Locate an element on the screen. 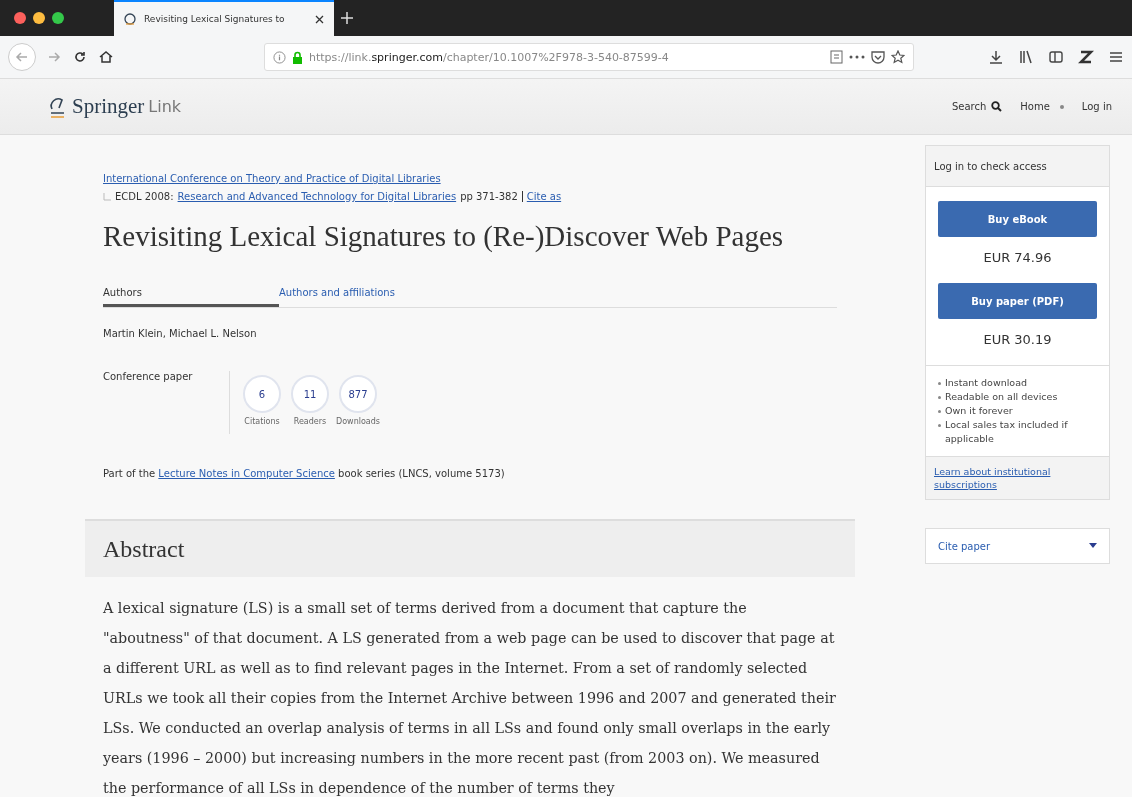 The width and height of the screenshot is (1132, 797). buy-button: Buy paper (PDF) is located at coordinates (1017, 301).